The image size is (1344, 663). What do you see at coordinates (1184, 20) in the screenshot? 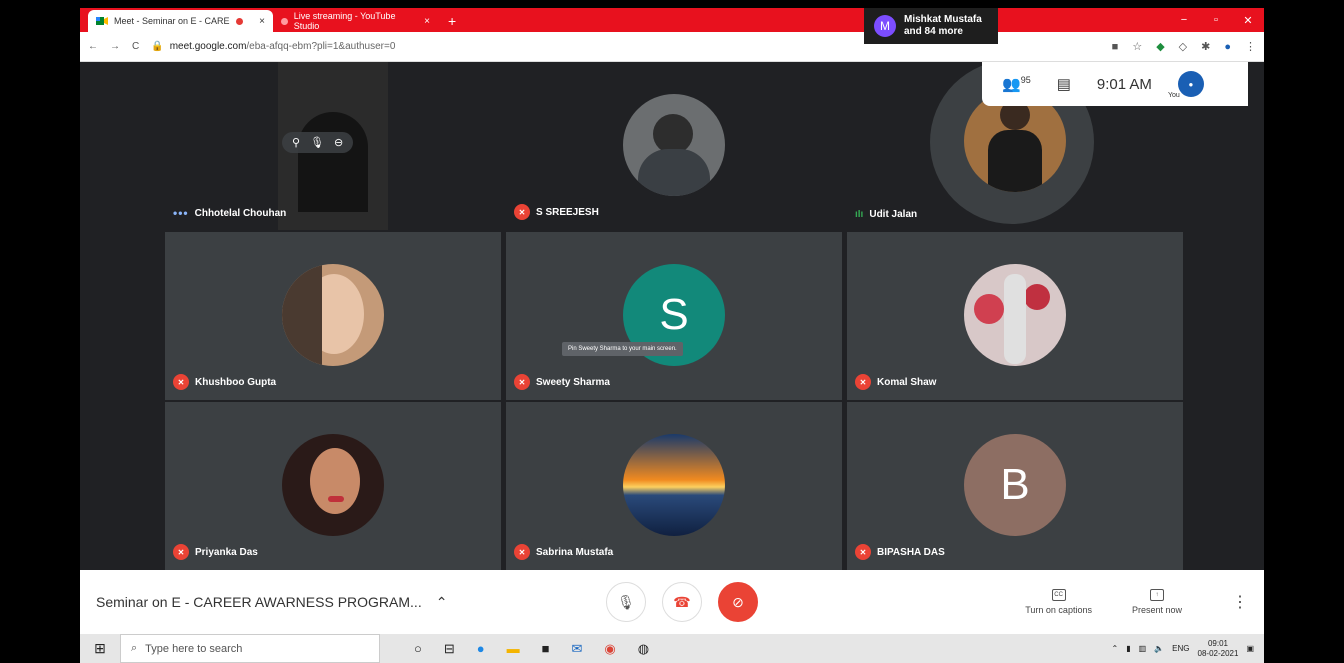
I see `minimize-button: −` at bounding box center [1184, 20].